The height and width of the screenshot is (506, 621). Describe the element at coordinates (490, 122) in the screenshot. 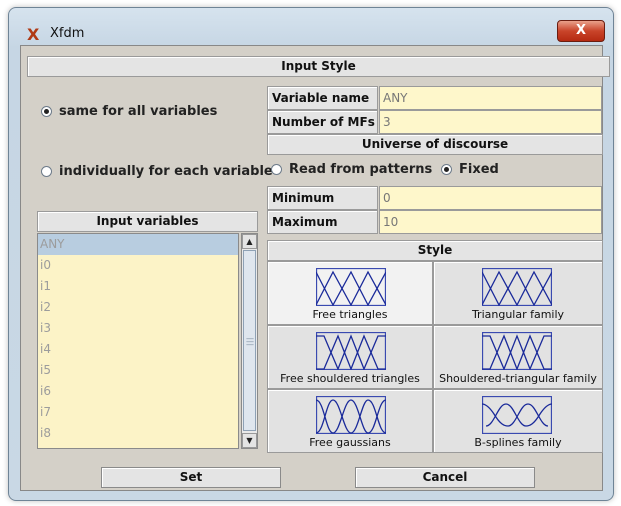

I see `number-of-mfs-field: 3` at that location.